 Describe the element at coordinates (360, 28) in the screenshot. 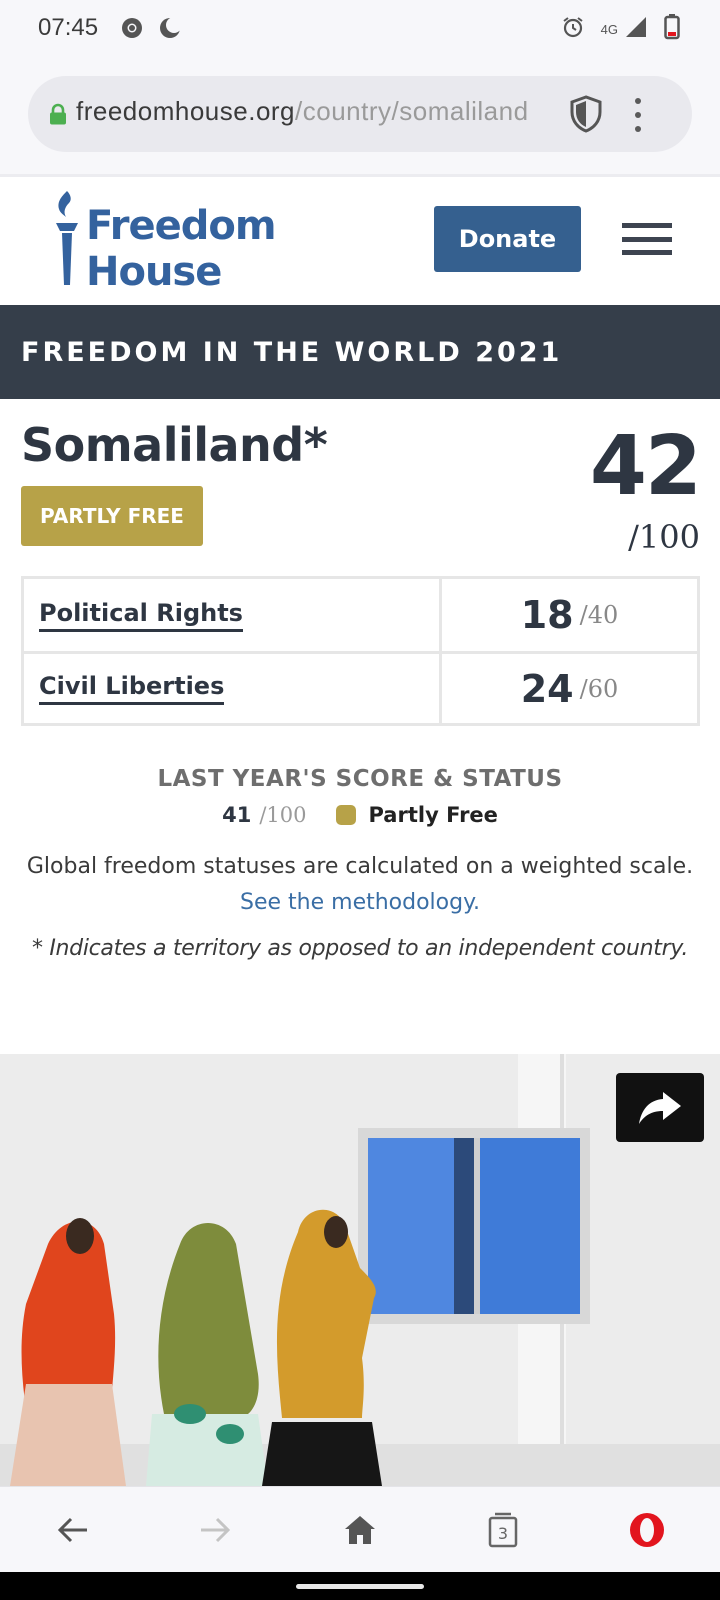

I see `status-bar: 07:45 4G` at that location.